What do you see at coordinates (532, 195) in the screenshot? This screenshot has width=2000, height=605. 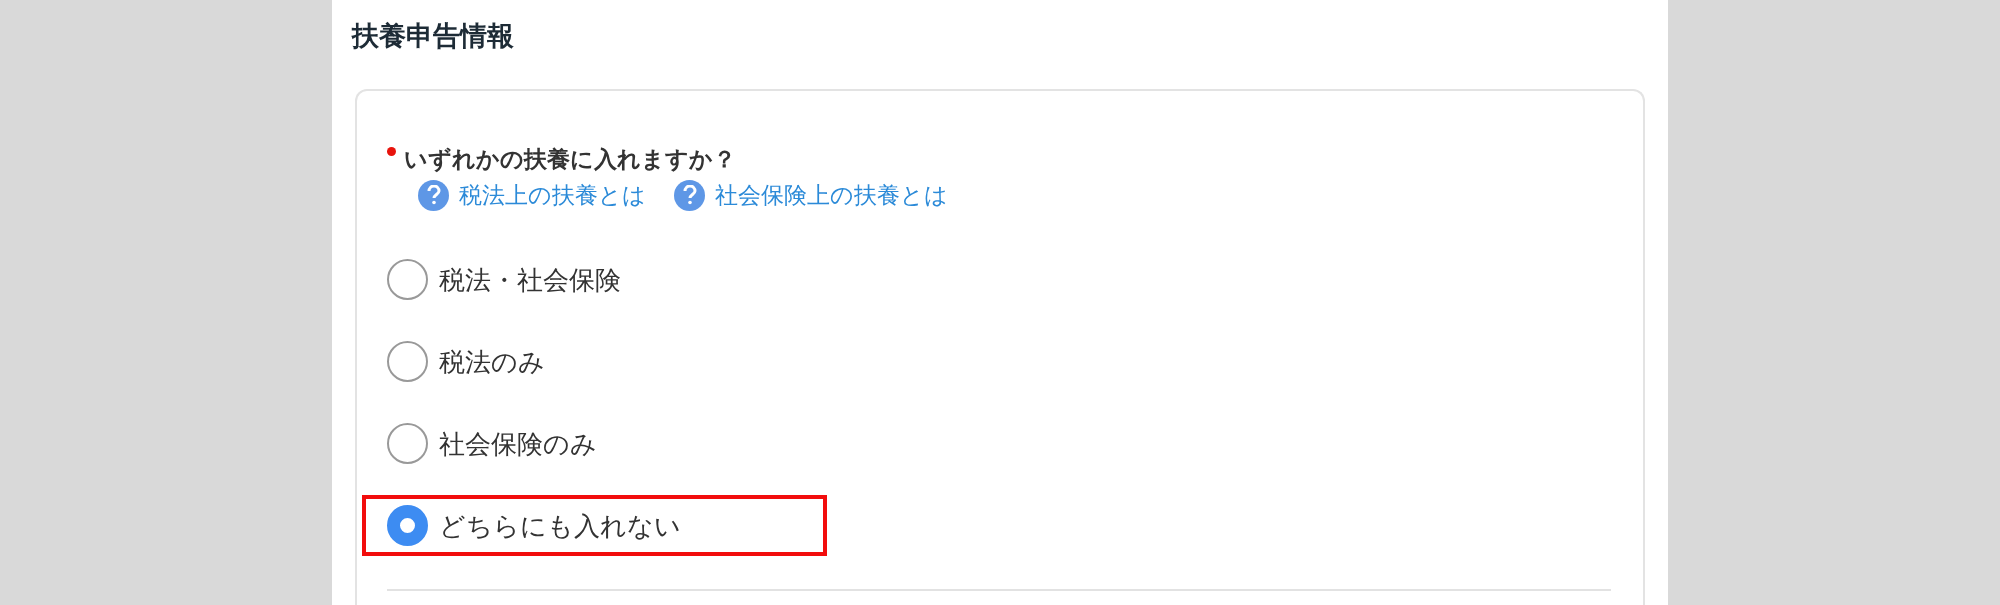 I see `help-link: 税法上の扶養とは` at bounding box center [532, 195].